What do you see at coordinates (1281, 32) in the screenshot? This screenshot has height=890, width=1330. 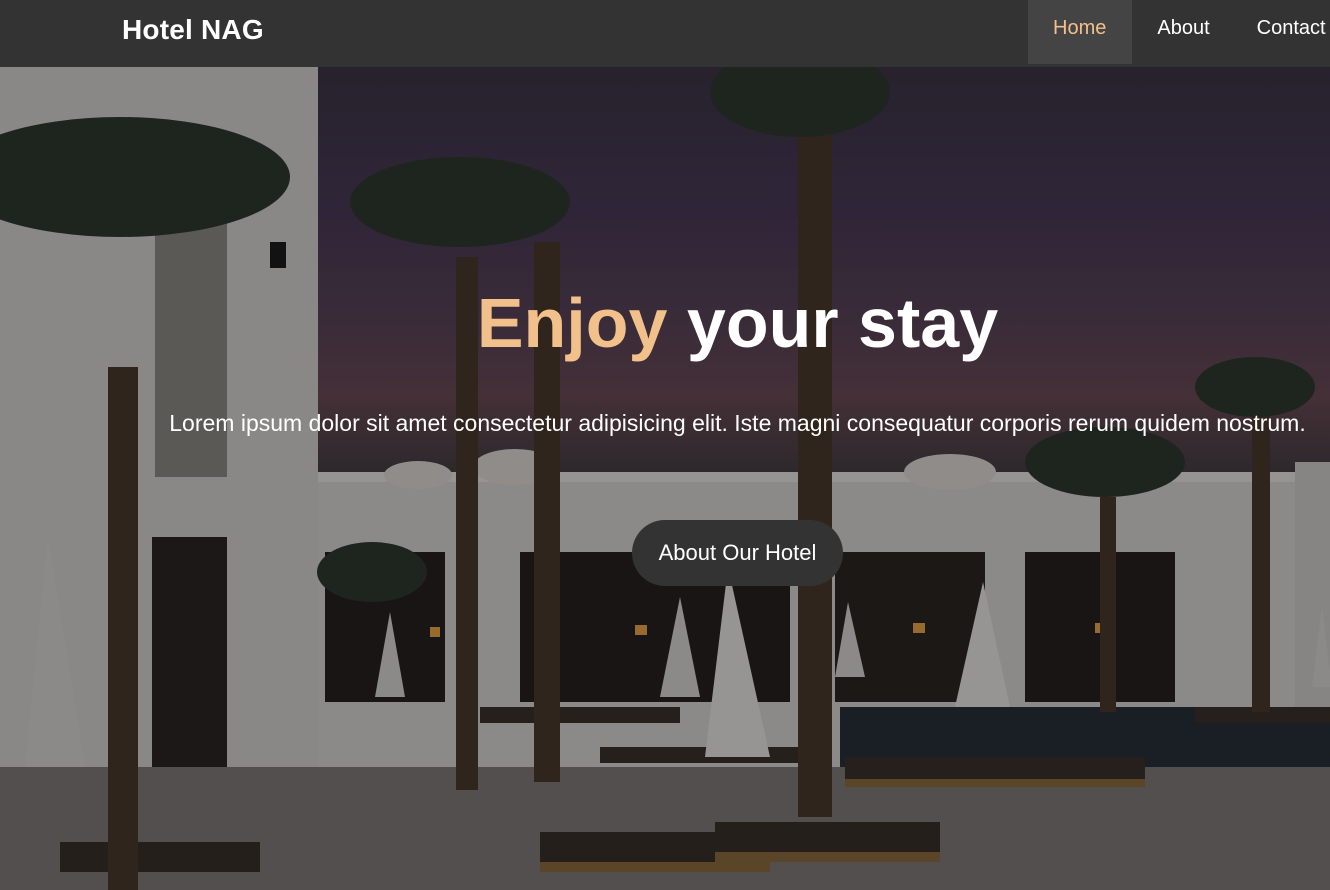 I see `nav-link-contact: Contact` at bounding box center [1281, 32].